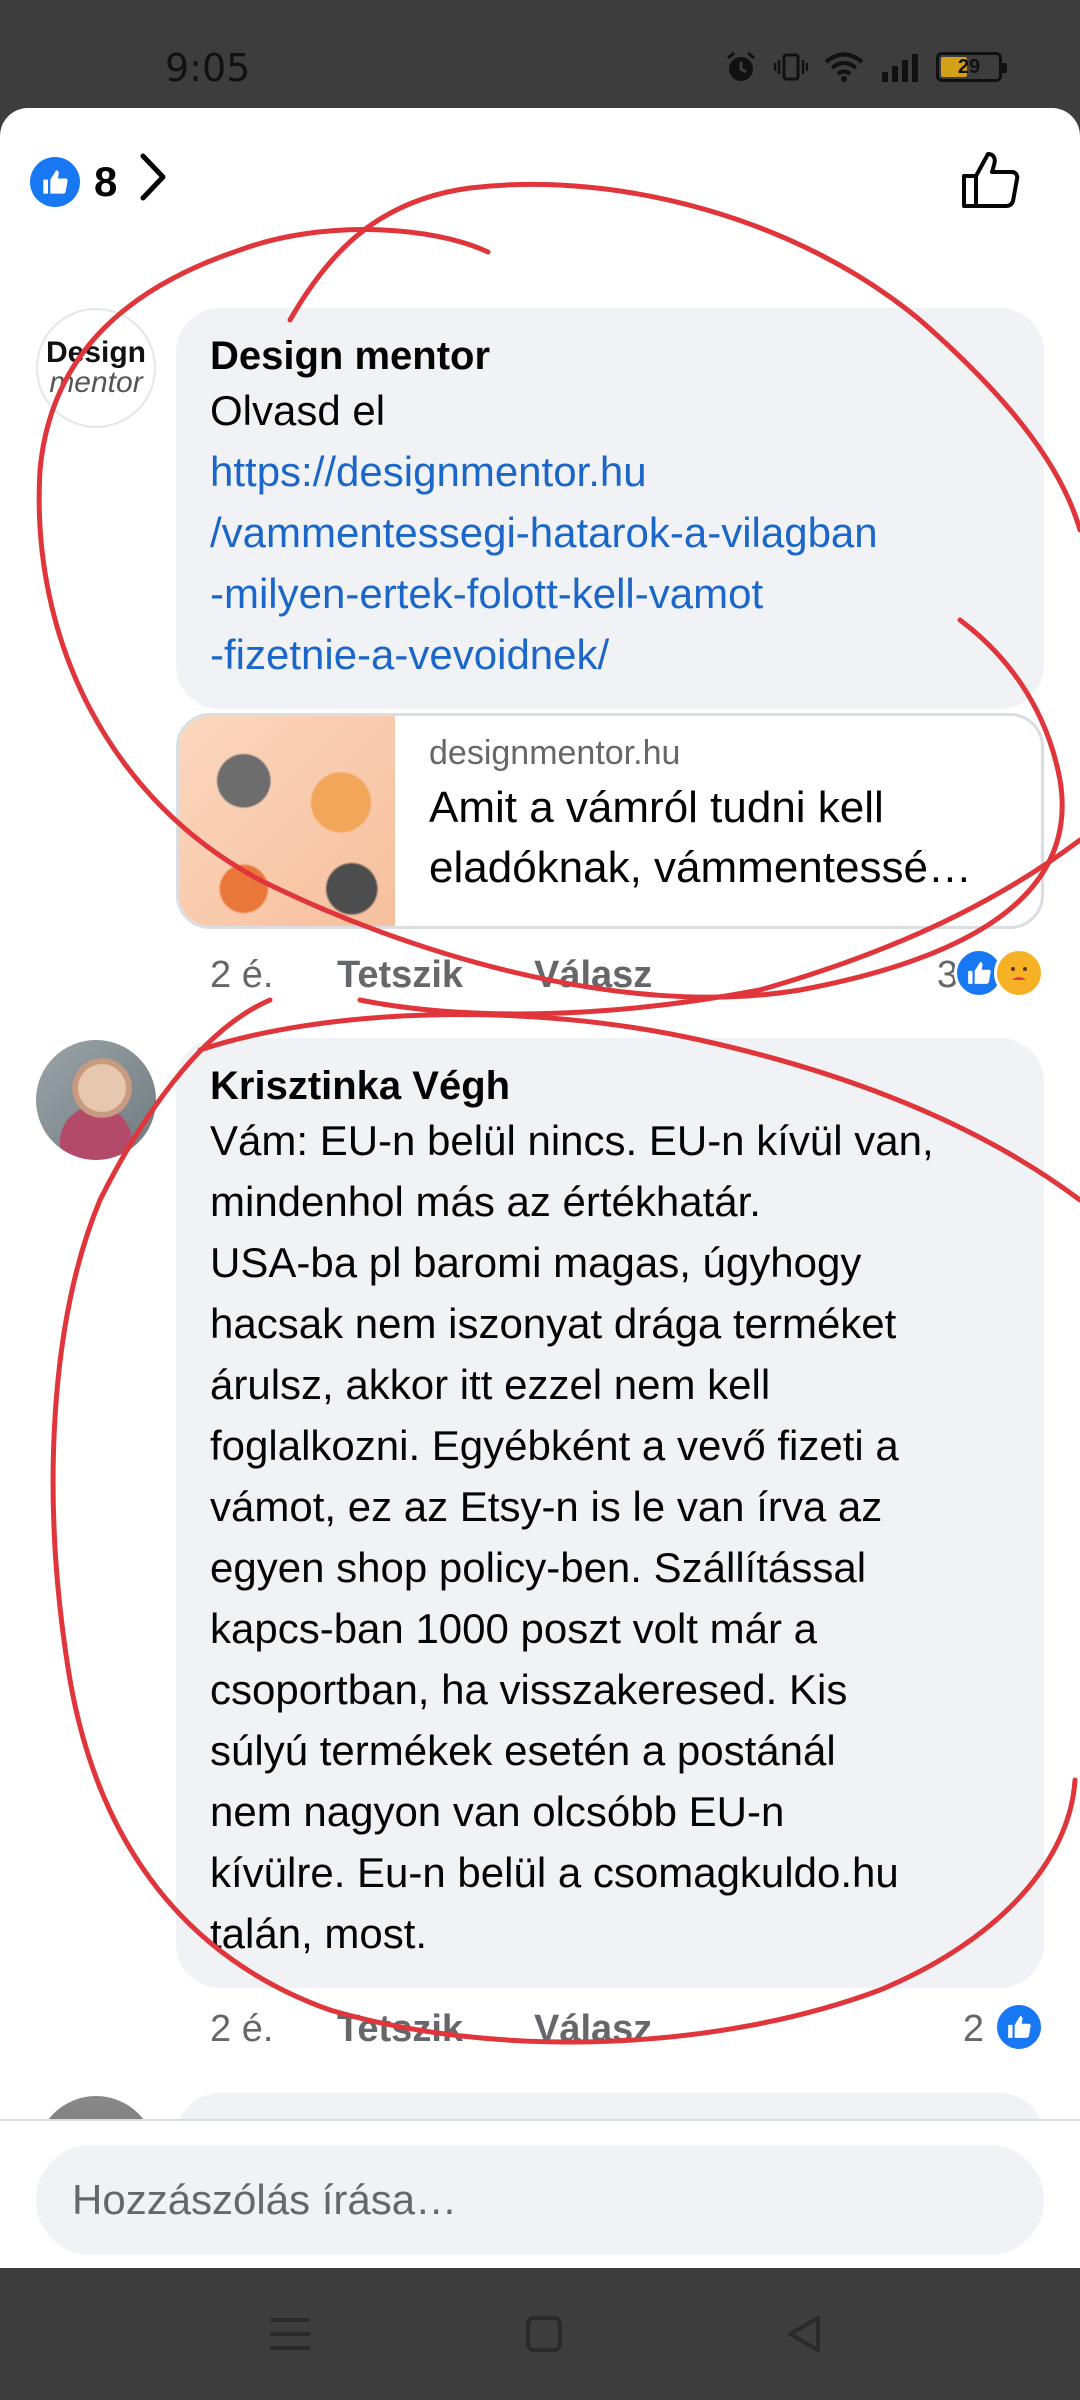 The height and width of the screenshot is (2400, 1080). I want to click on avatar, so click(96, 1100).